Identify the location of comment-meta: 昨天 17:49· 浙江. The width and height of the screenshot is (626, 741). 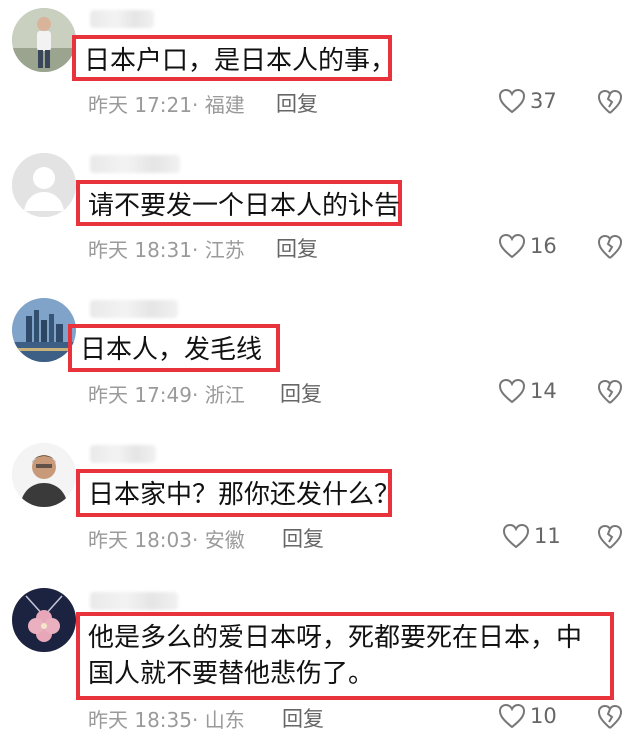
(166, 395).